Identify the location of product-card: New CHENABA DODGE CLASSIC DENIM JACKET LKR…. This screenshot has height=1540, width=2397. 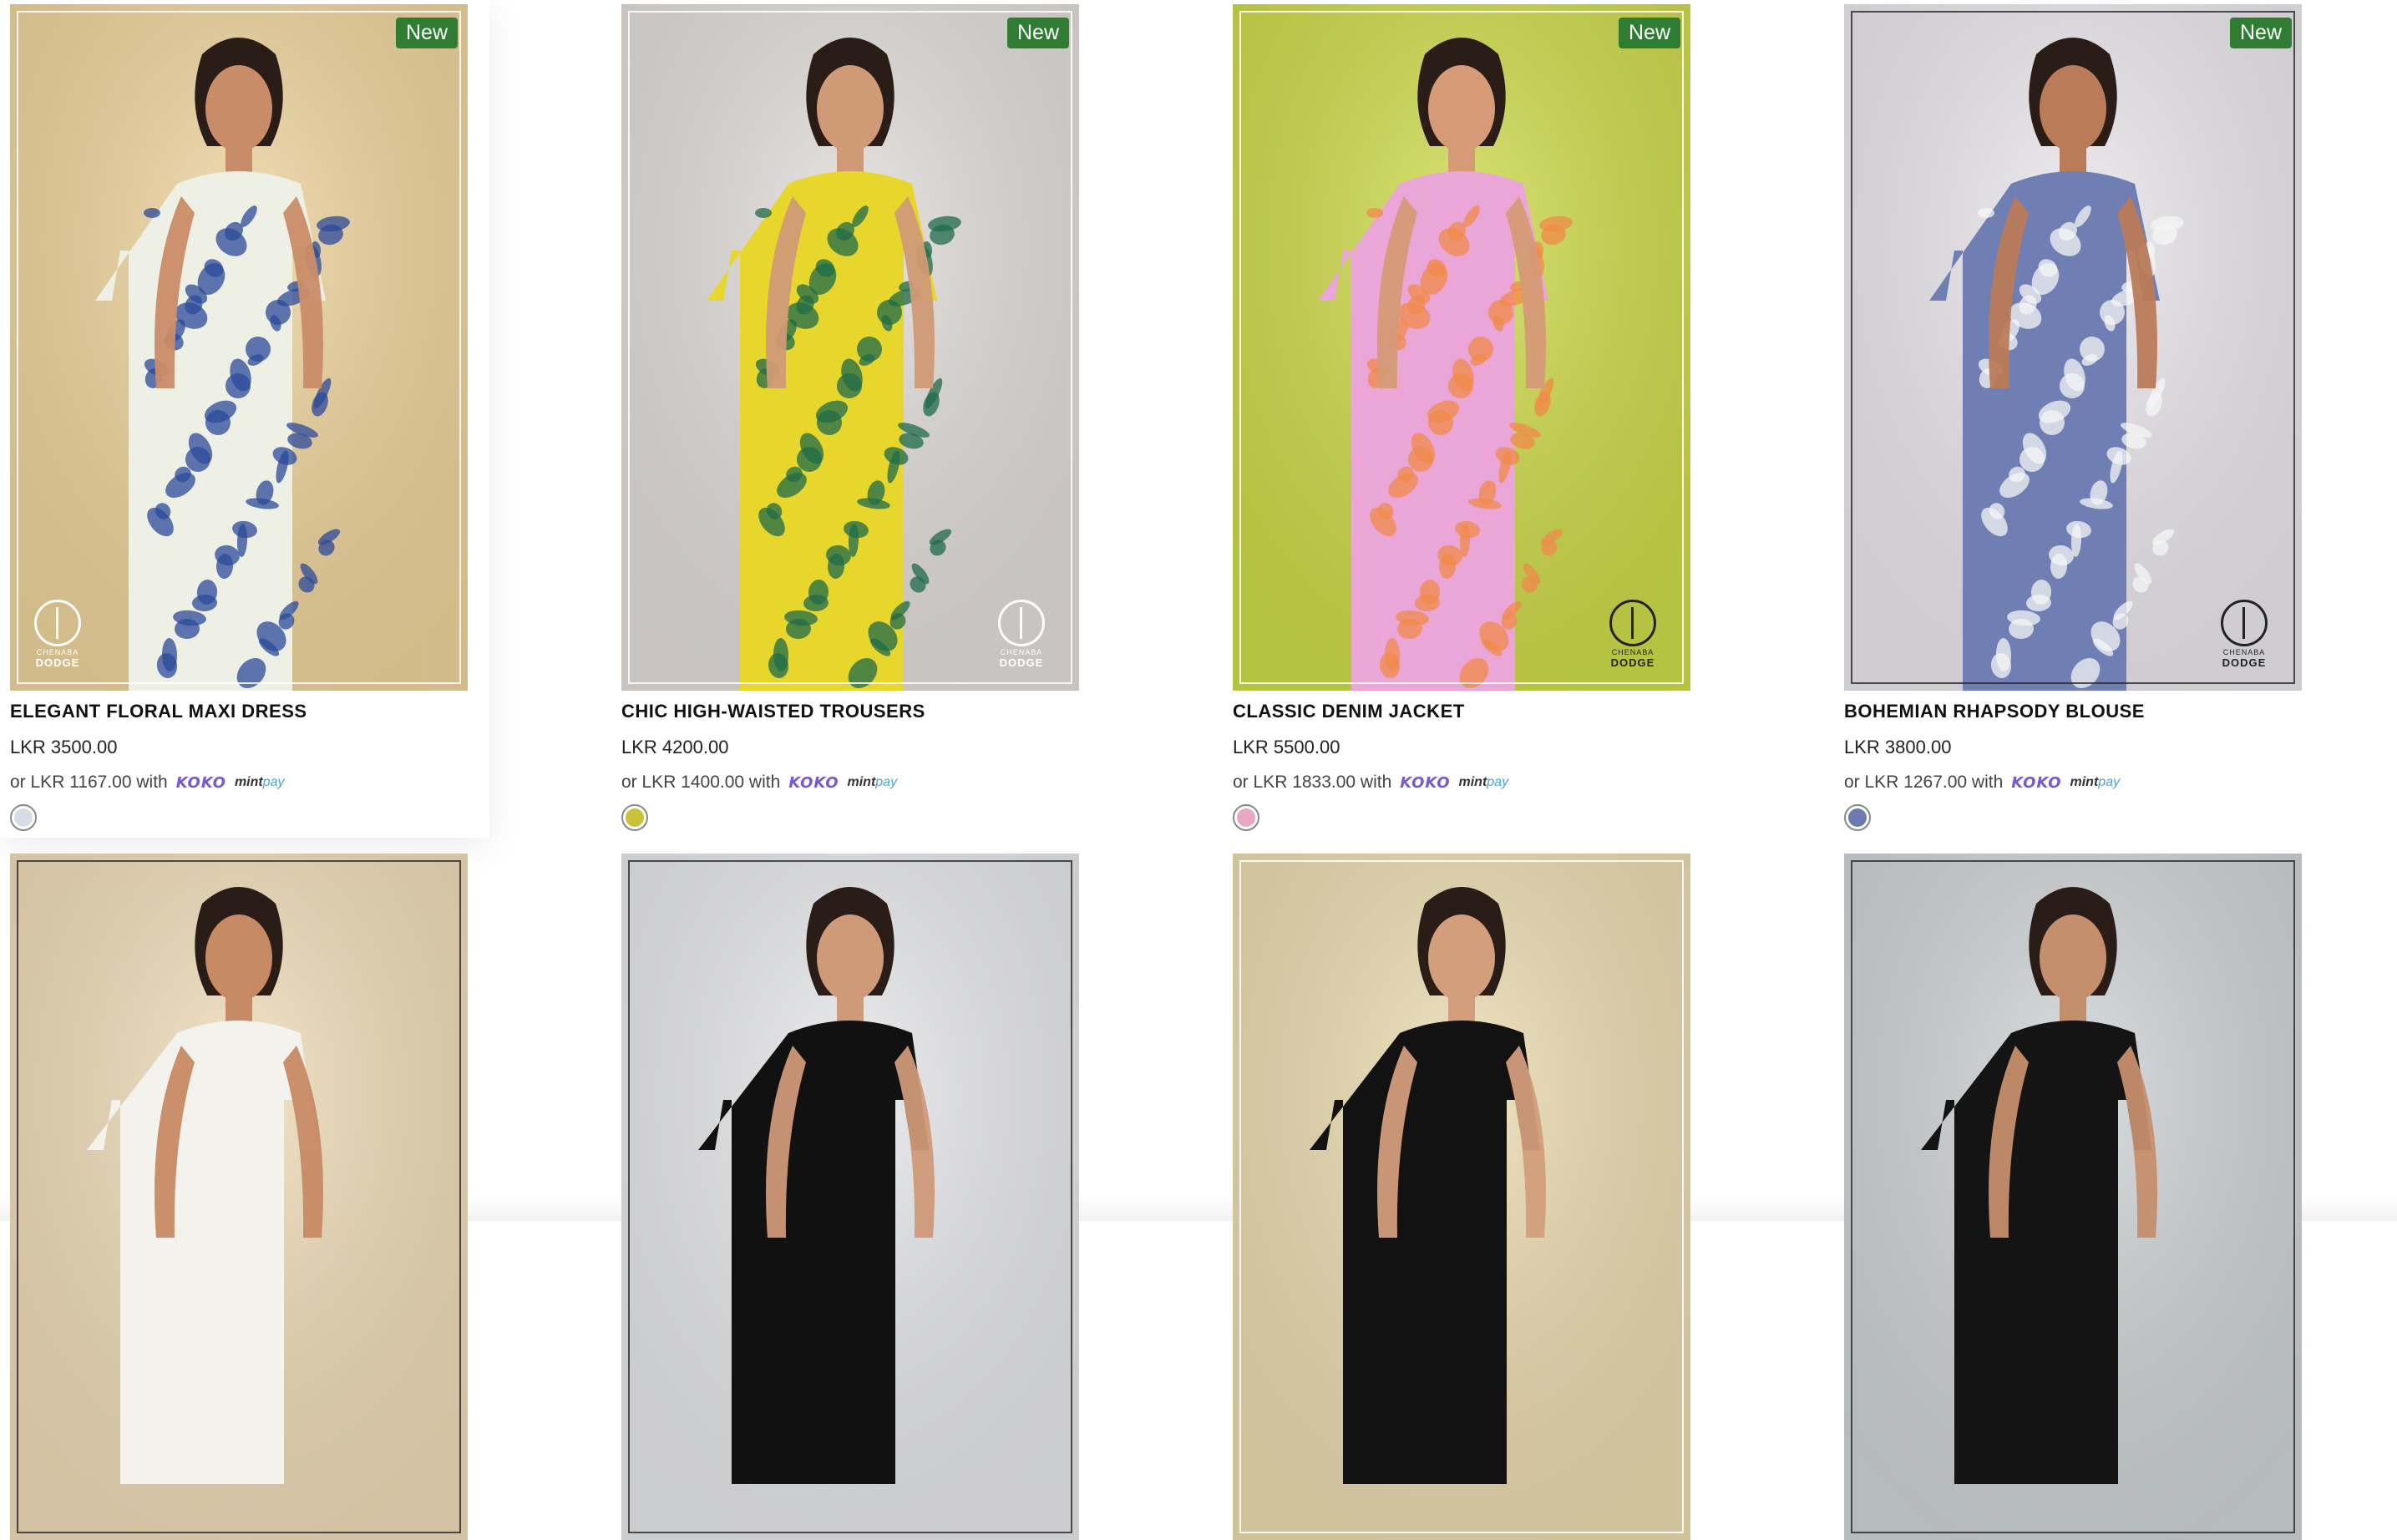
(1461, 417).